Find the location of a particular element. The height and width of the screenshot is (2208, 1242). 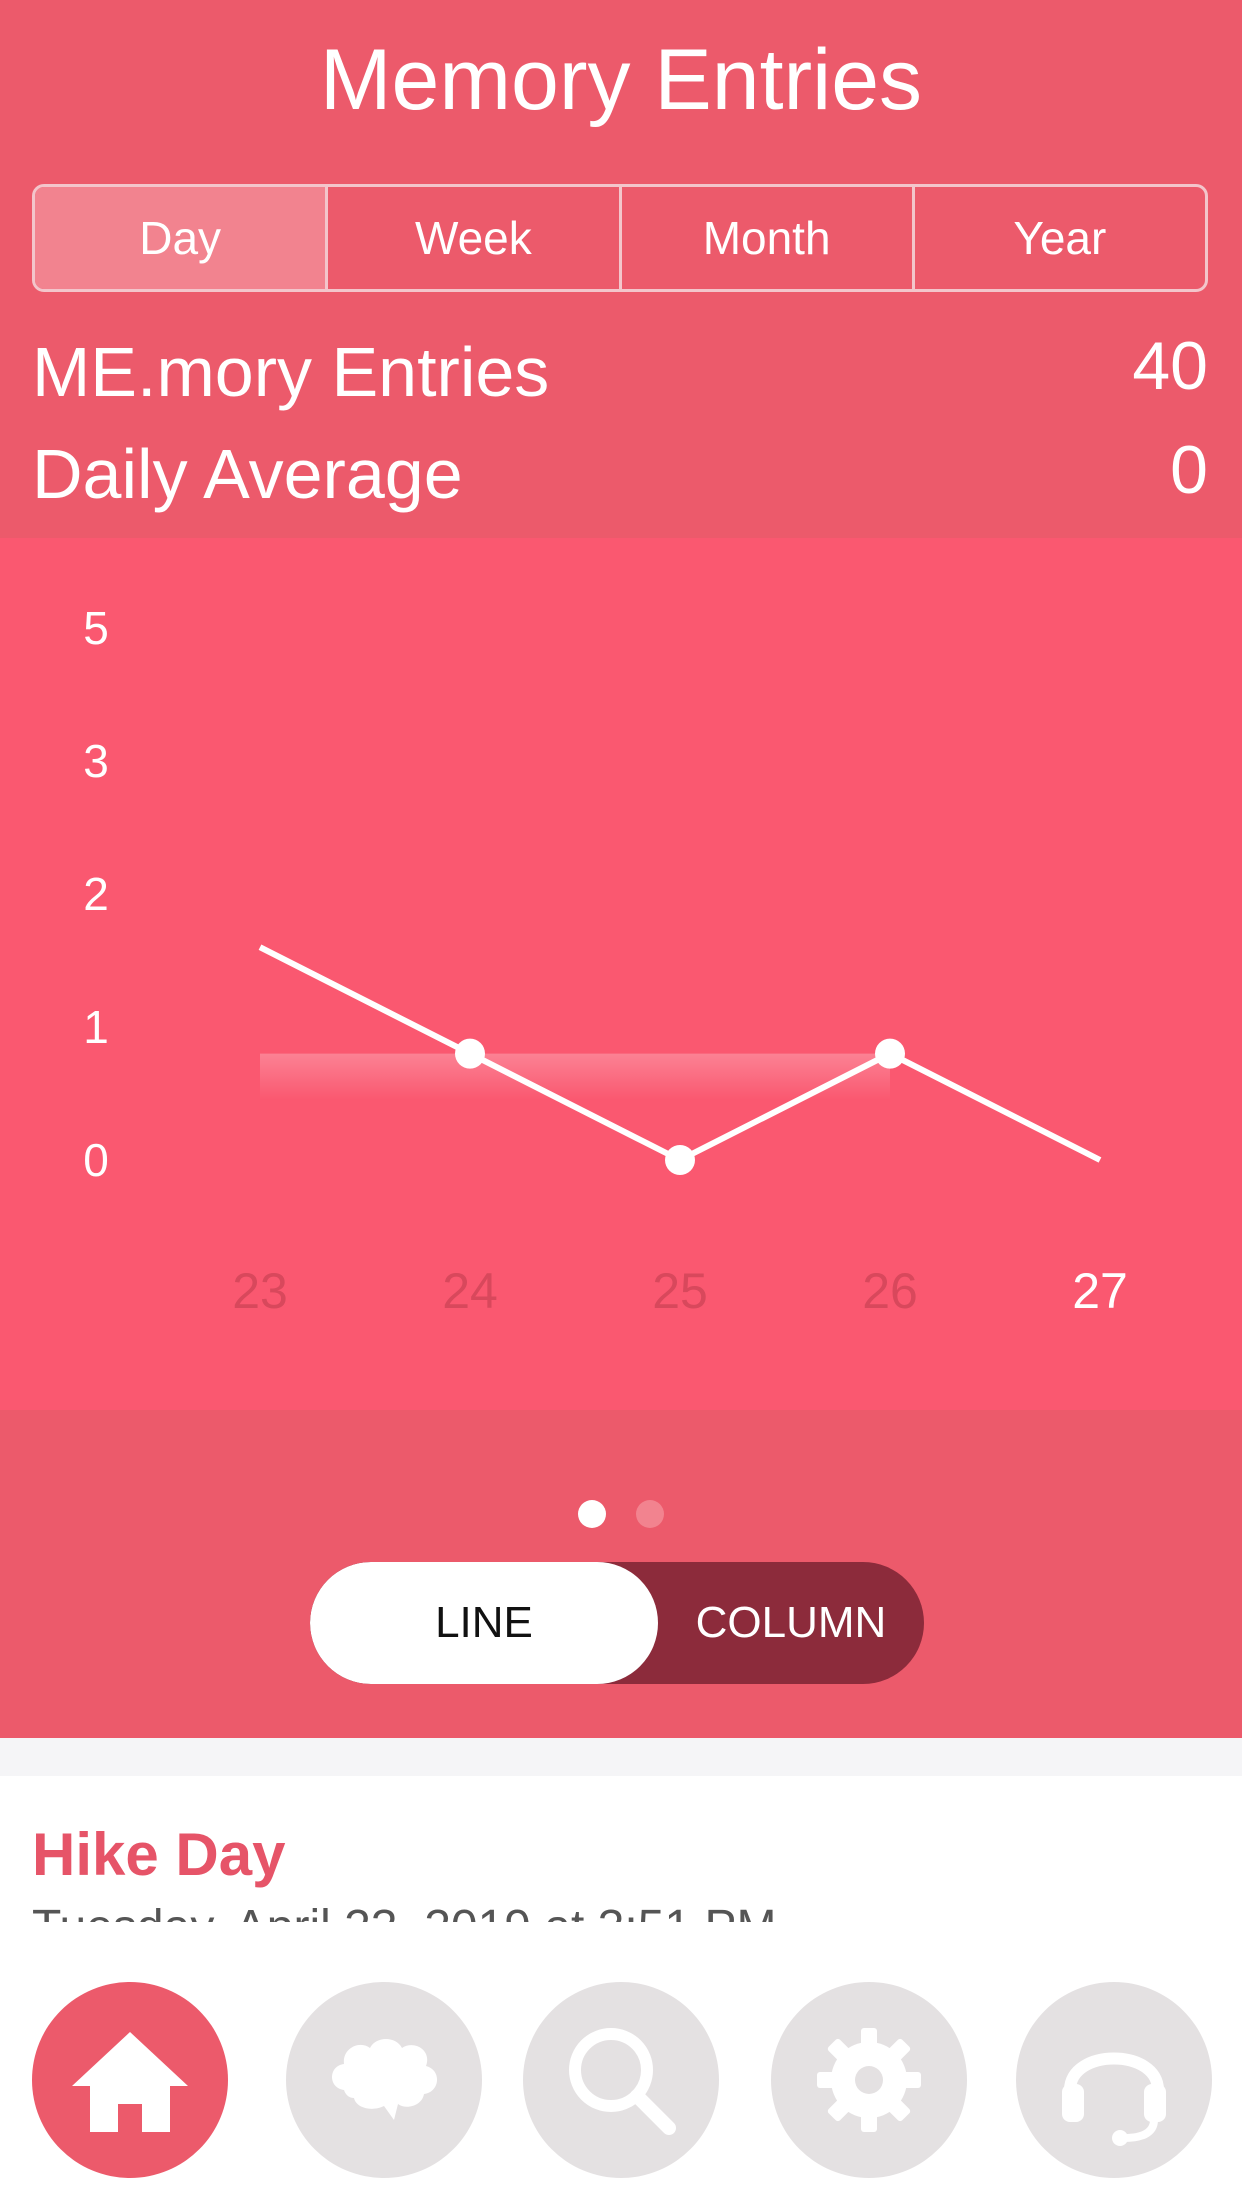

tab-memories is located at coordinates (384, 2080).